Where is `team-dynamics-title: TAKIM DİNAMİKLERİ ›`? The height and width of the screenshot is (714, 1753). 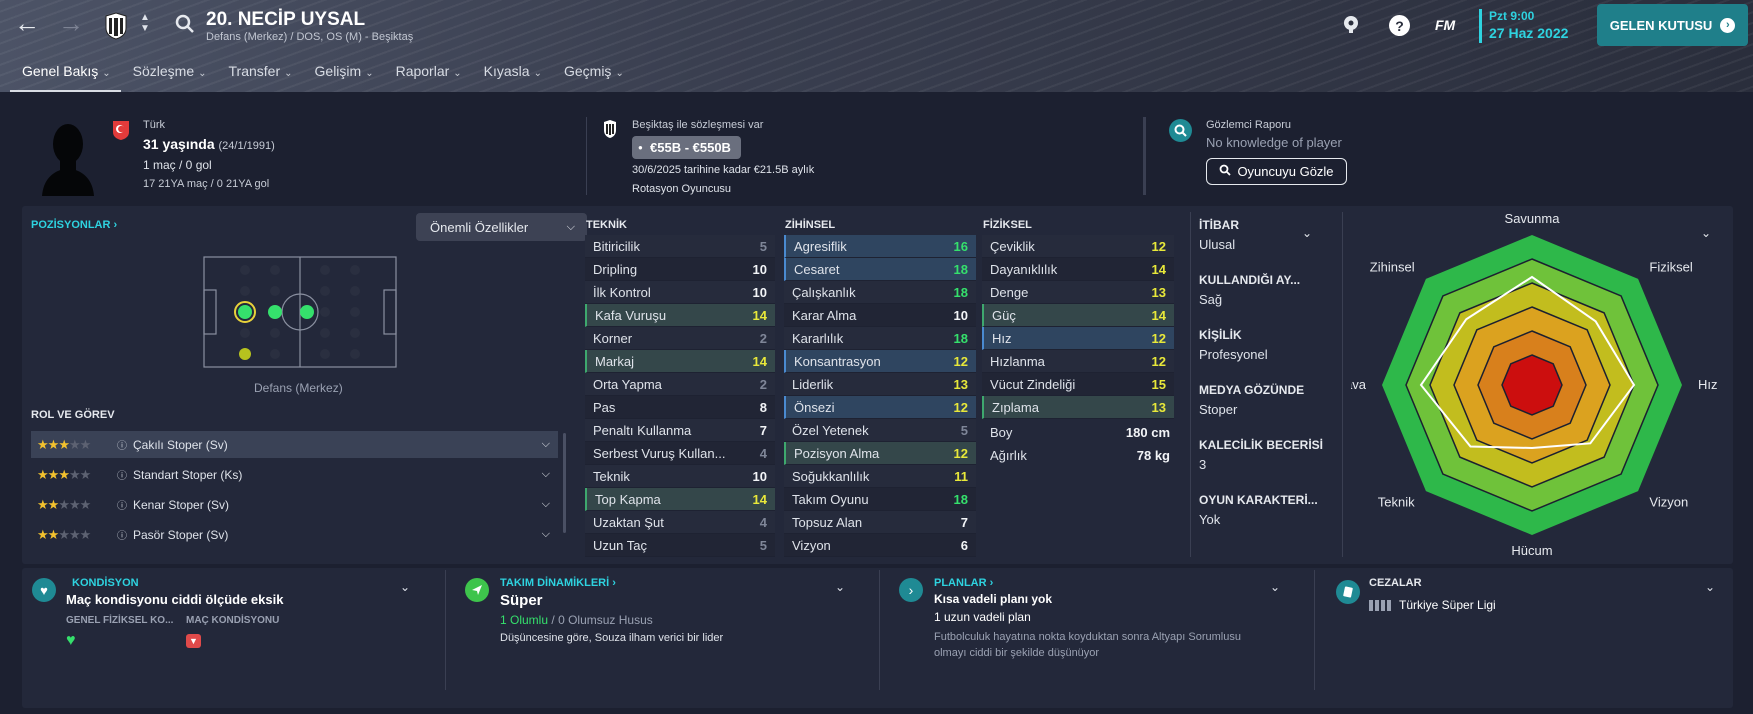
team-dynamics-title: TAKIM DİNAMİKLERİ › is located at coordinates (558, 583).